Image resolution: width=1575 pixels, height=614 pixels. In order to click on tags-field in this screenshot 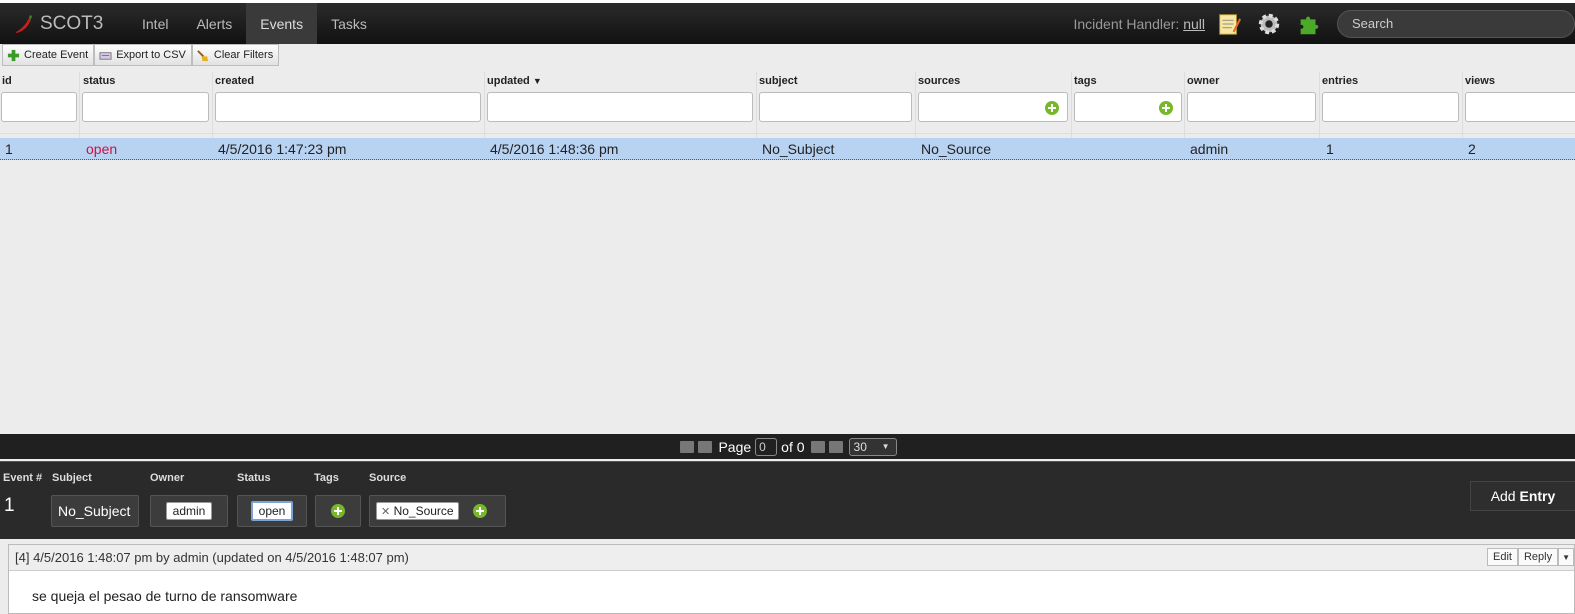, I will do `click(338, 511)`.